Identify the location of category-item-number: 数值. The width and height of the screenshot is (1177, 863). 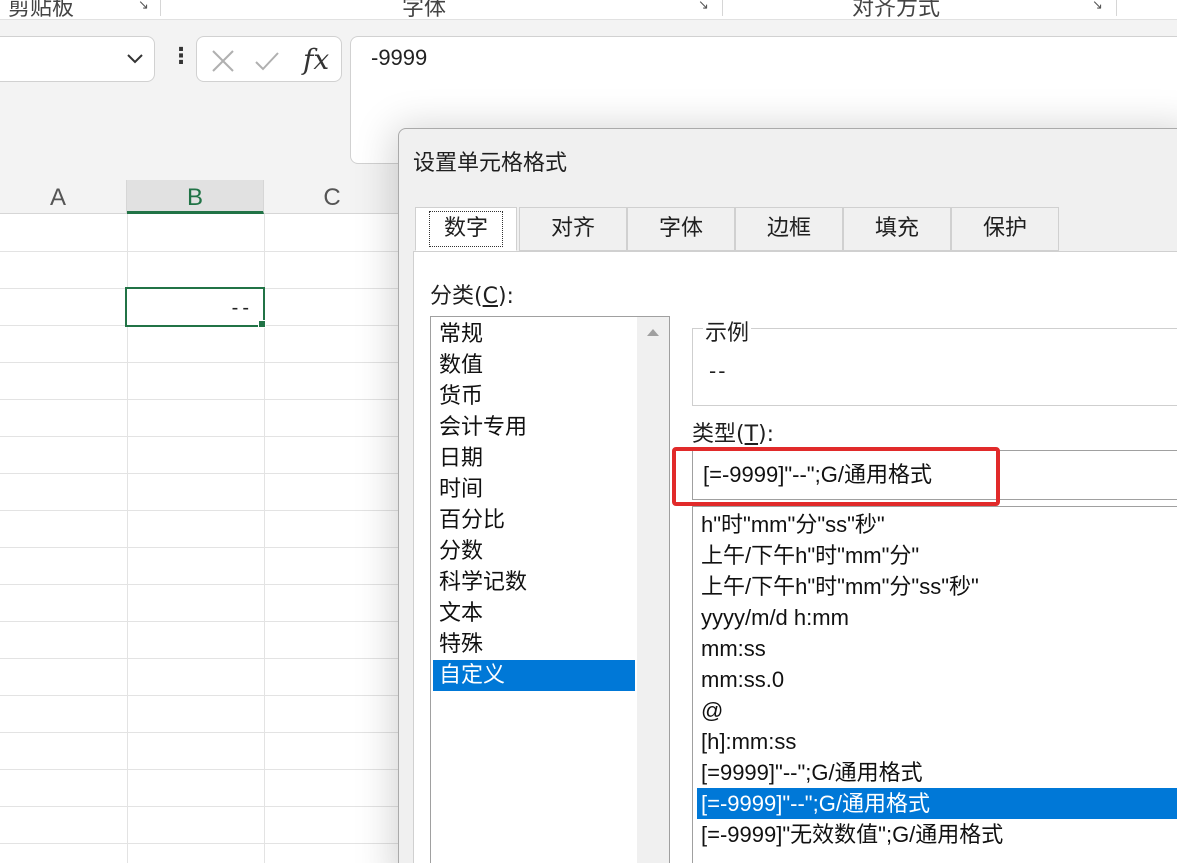
(534, 365).